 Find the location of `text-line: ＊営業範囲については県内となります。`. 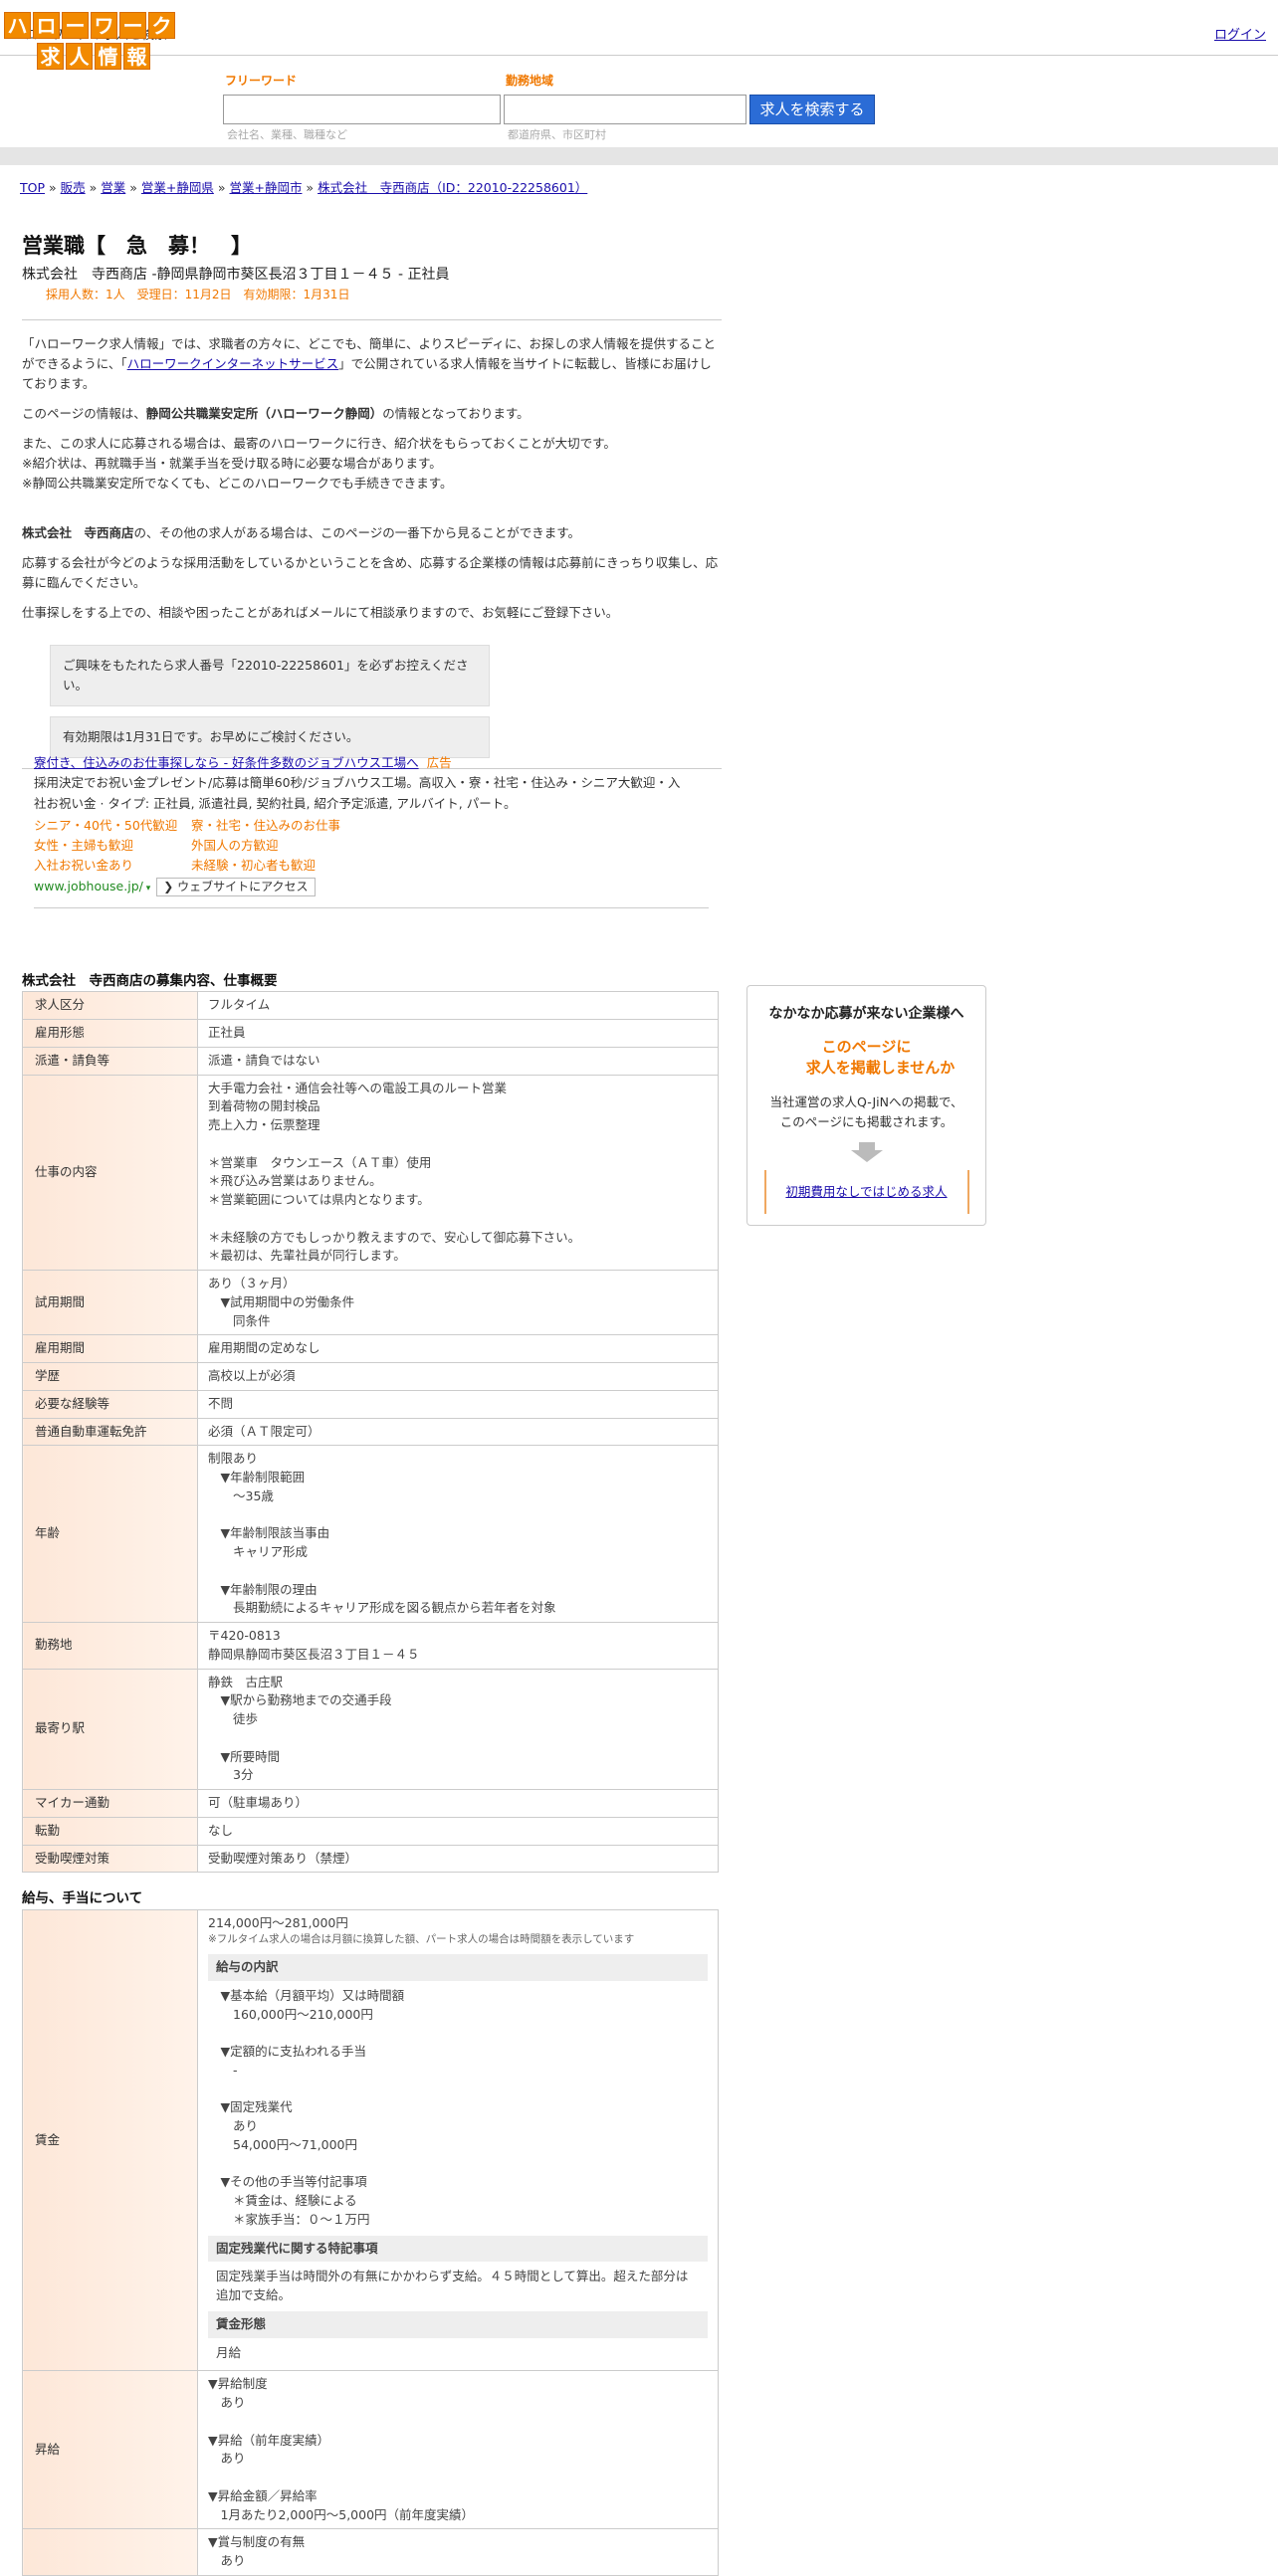

text-line: ＊営業範囲については県内となります。 is located at coordinates (319, 1199).